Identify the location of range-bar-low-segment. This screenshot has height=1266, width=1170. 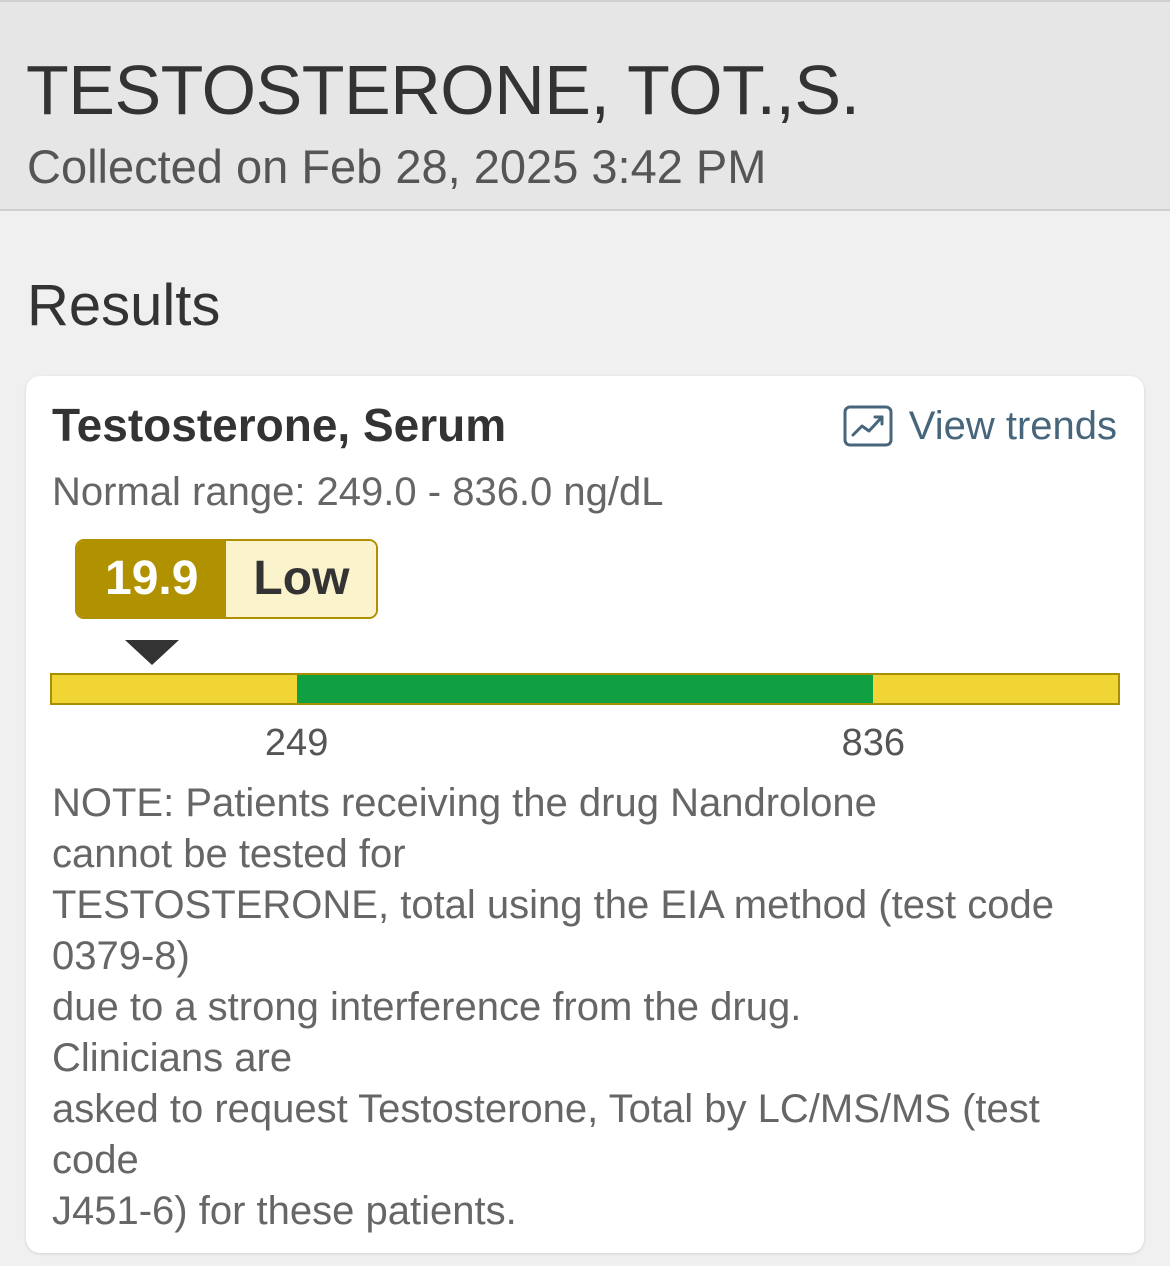
(174, 689).